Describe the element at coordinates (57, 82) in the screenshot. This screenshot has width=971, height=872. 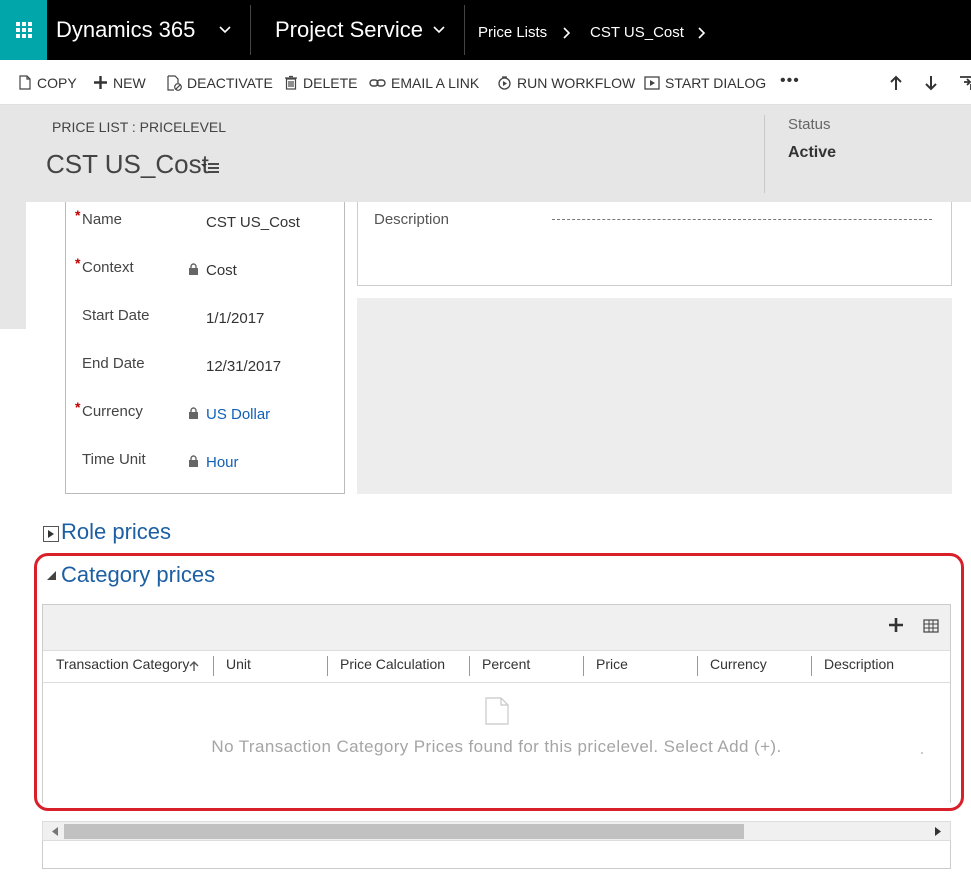
I see `copy-label: COPY` at that location.